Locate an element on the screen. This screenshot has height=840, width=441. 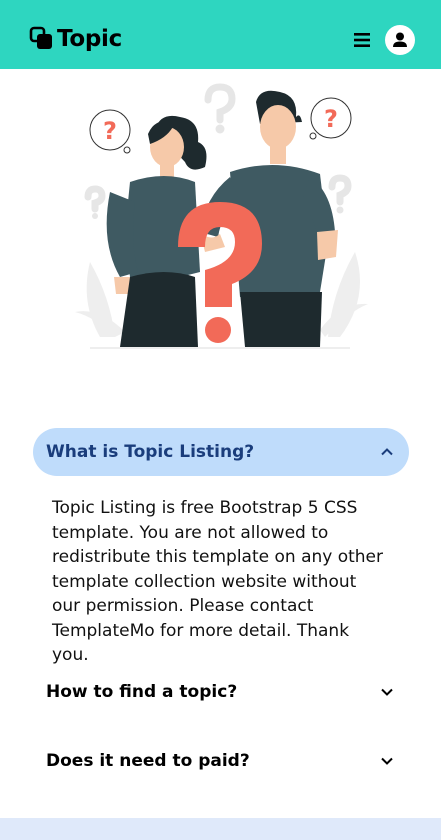
navbar: Topic is located at coordinates (220, 34).